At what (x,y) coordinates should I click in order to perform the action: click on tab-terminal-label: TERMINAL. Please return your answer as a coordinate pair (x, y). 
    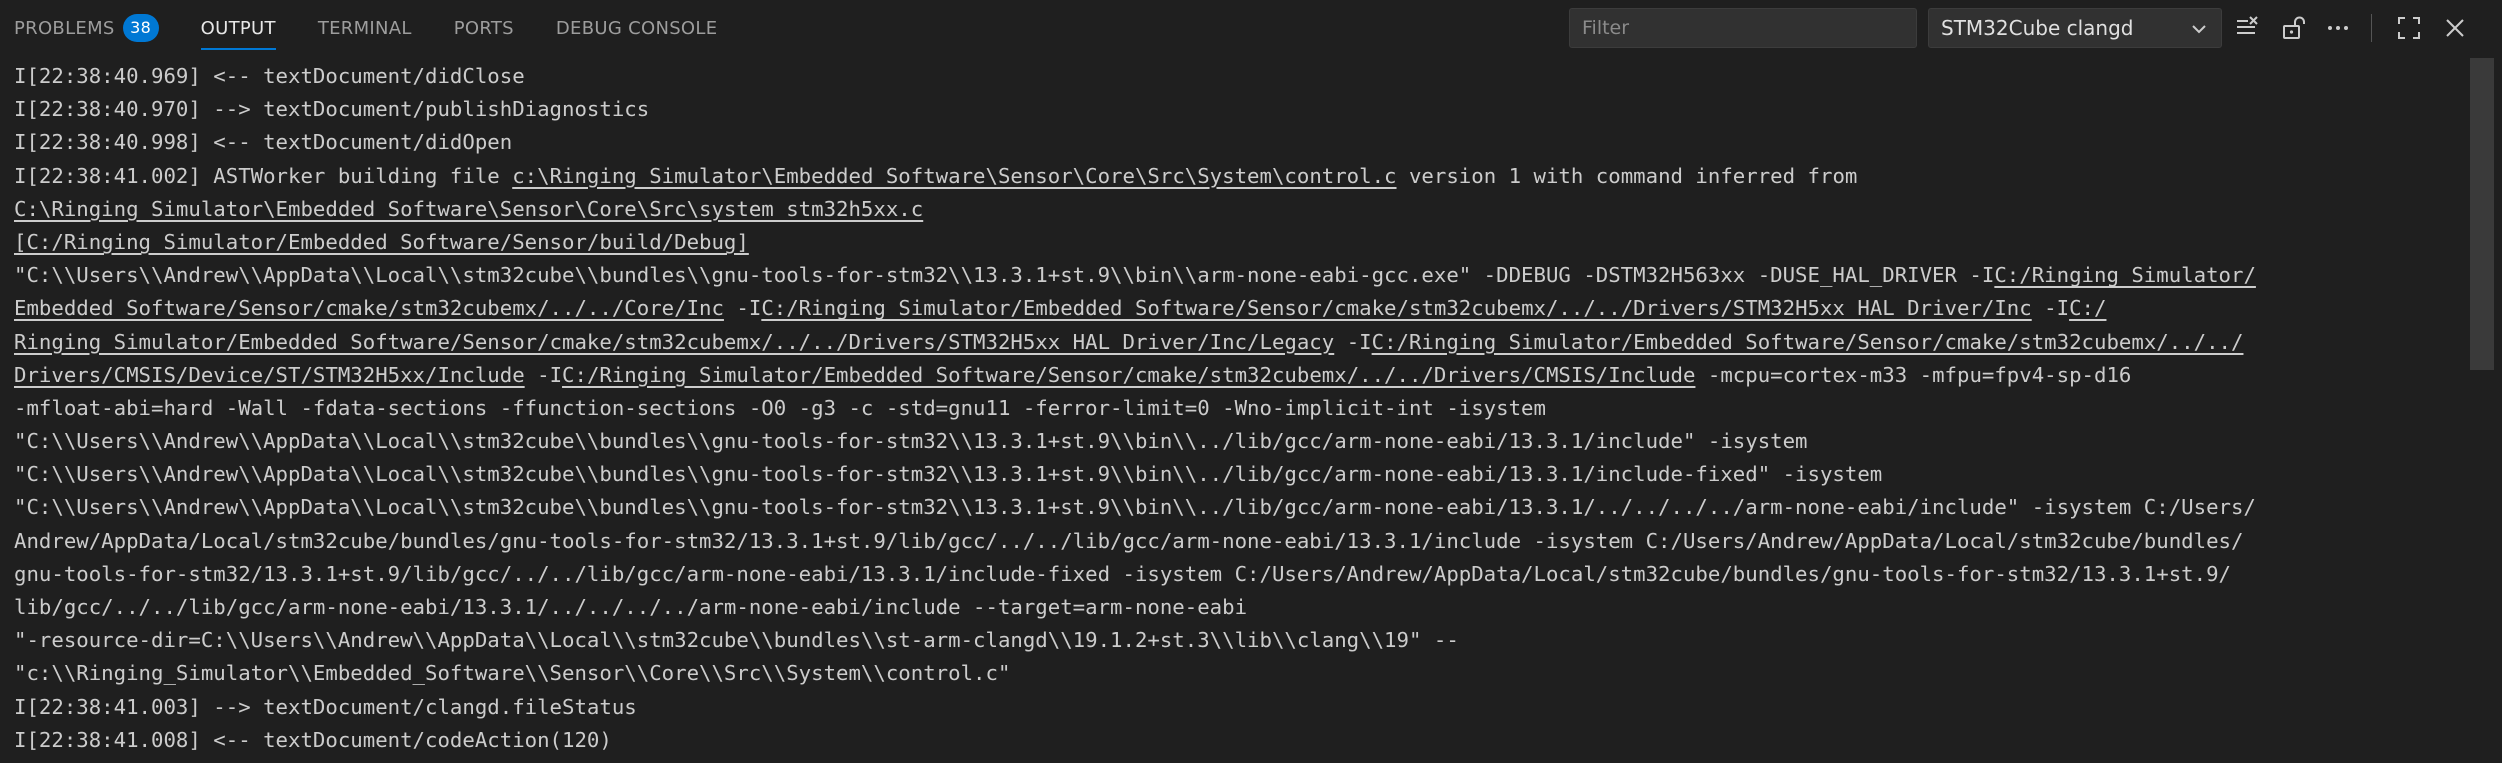
    Looking at the image, I should click on (364, 28).